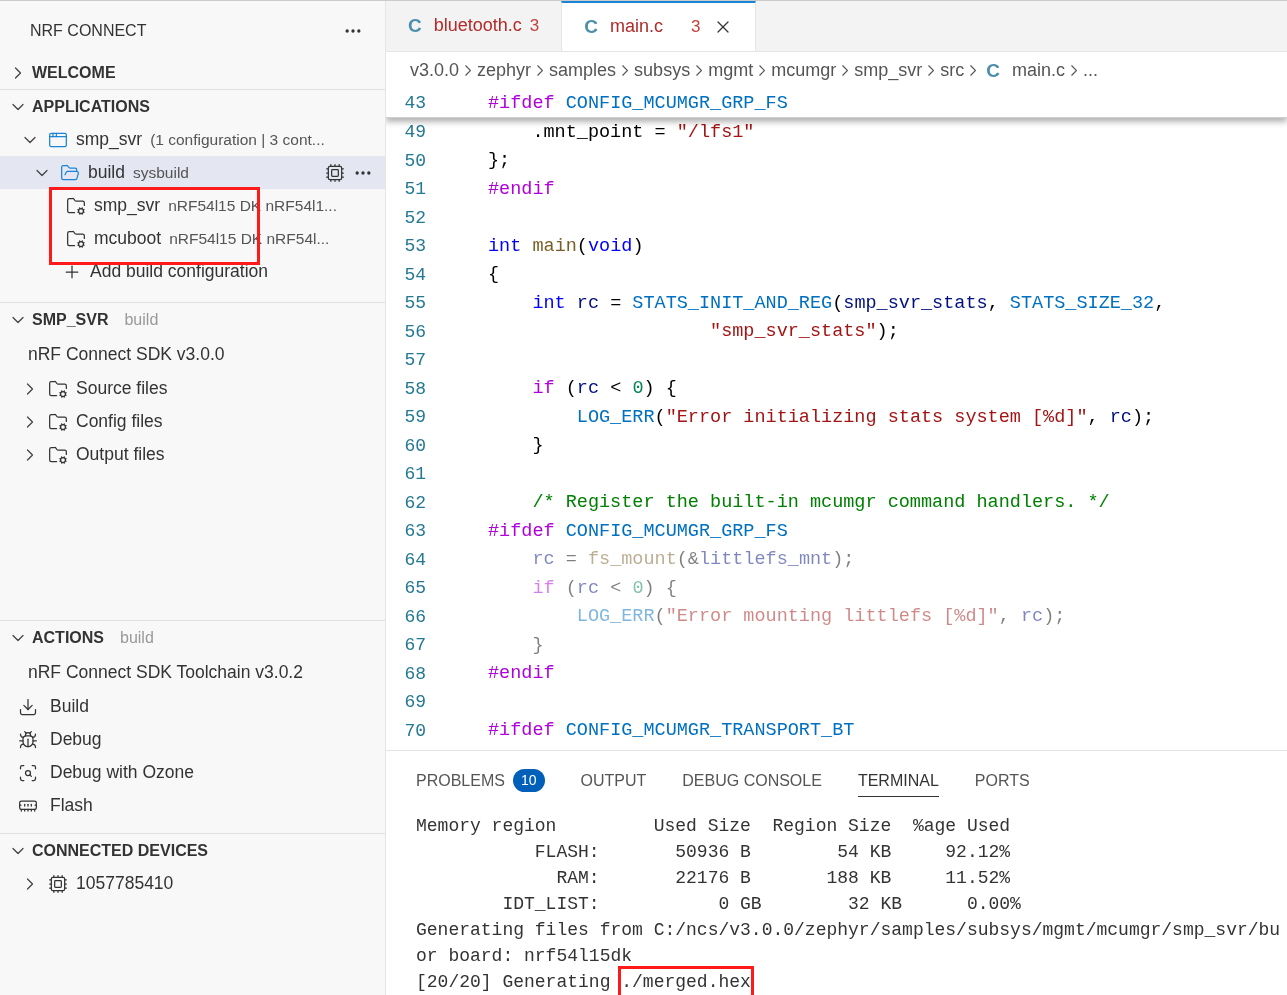 The height and width of the screenshot is (995, 1287). Describe the element at coordinates (888, 71) in the screenshot. I see `breadcrumb: smp_svr` at that location.